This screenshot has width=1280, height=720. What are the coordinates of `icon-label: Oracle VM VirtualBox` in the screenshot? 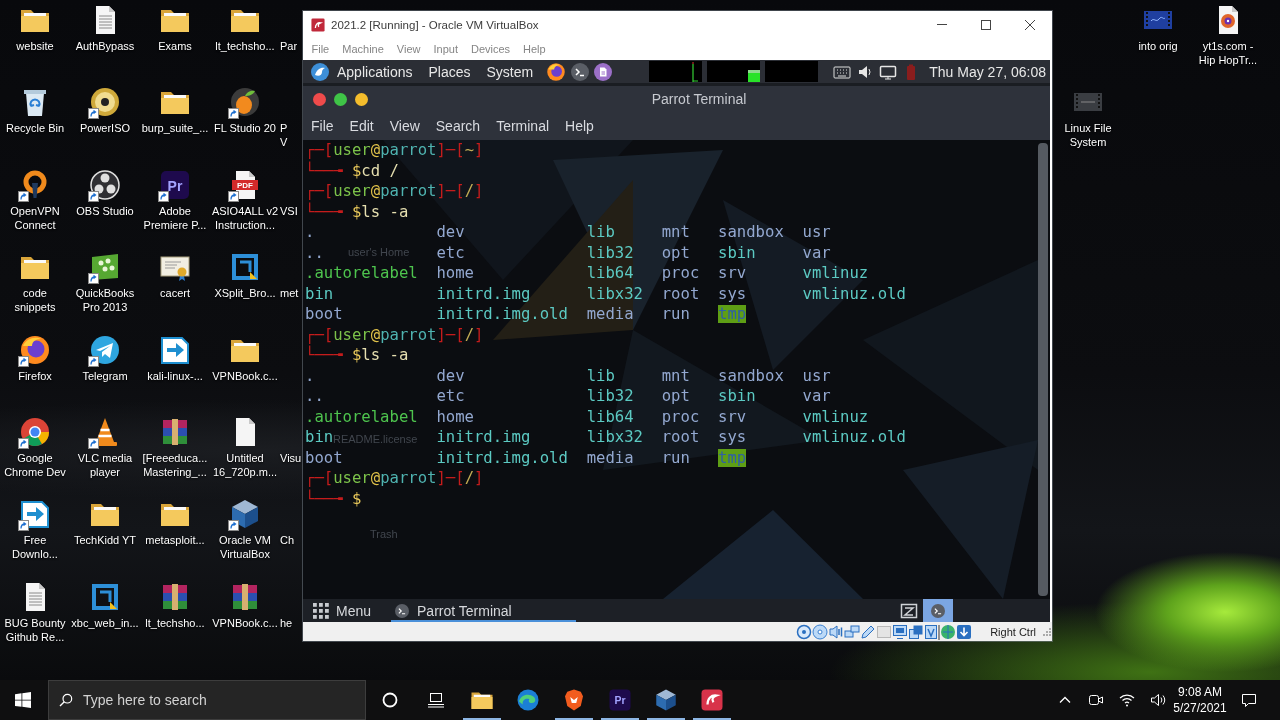 It's located at (245, 547).